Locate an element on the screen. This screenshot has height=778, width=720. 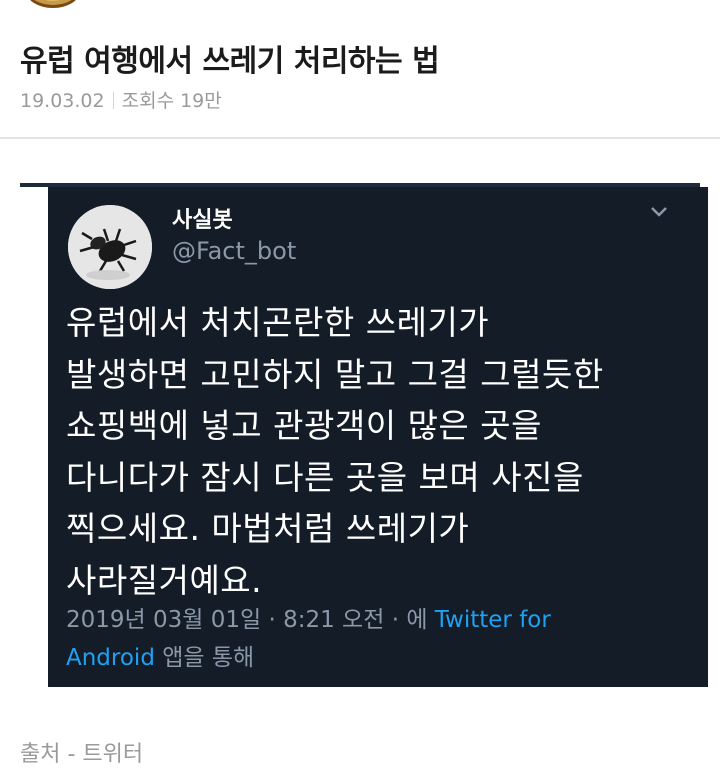
page-title: 유럽 여행에서 쓰레기 처리하는 법 is located at coordinates (230, 61).